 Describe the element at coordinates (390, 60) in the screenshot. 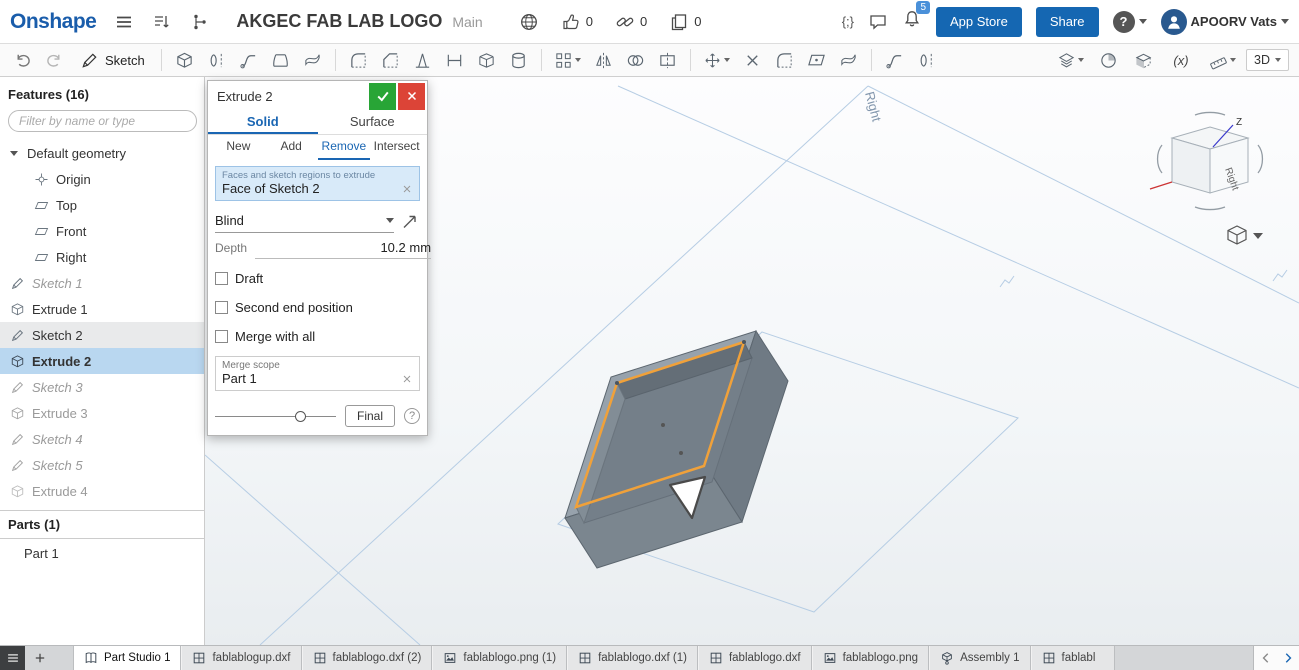

I see `chamfer-tool-button` at that location.